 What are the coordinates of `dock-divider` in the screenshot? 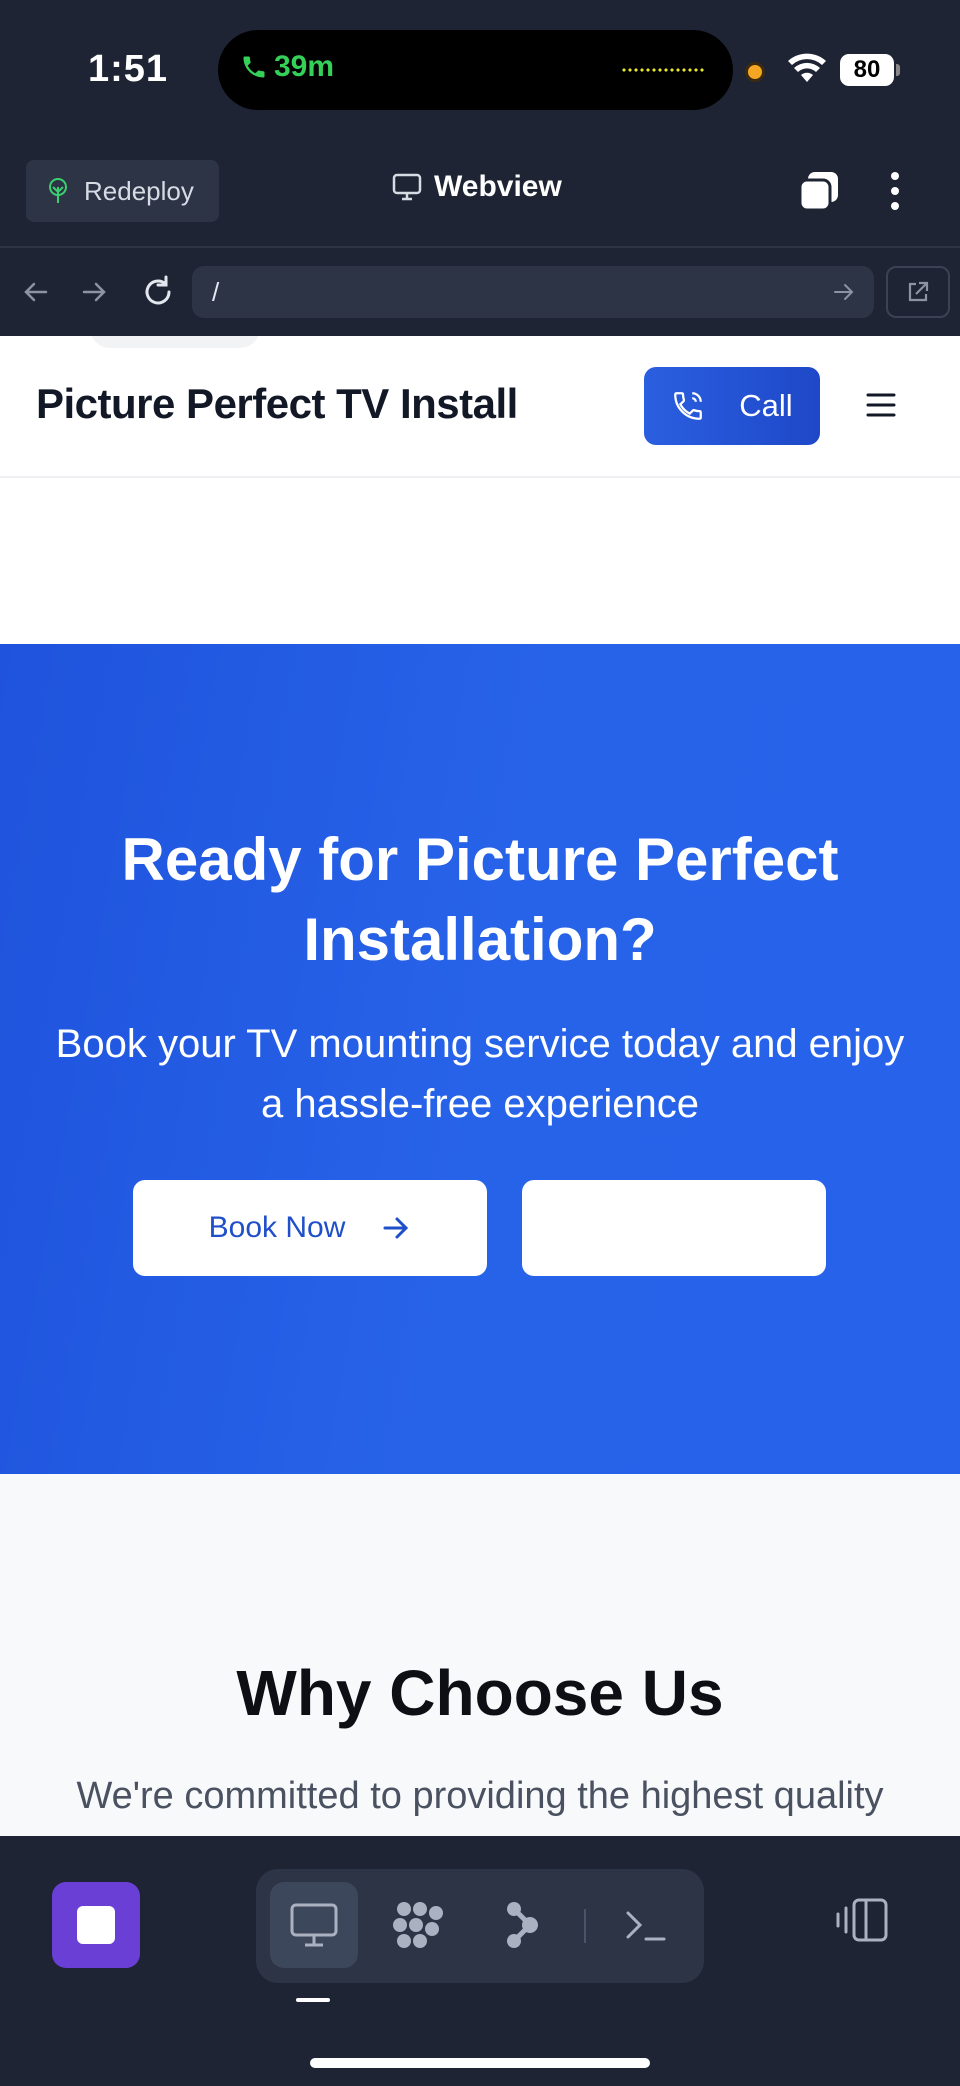 It's located at (585, 1926).